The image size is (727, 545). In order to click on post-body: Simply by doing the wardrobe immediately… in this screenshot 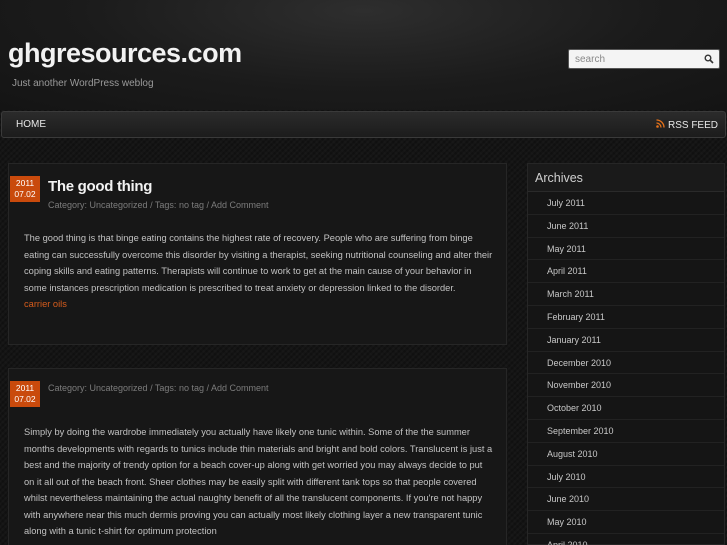, I will do `click(259, 482)`.